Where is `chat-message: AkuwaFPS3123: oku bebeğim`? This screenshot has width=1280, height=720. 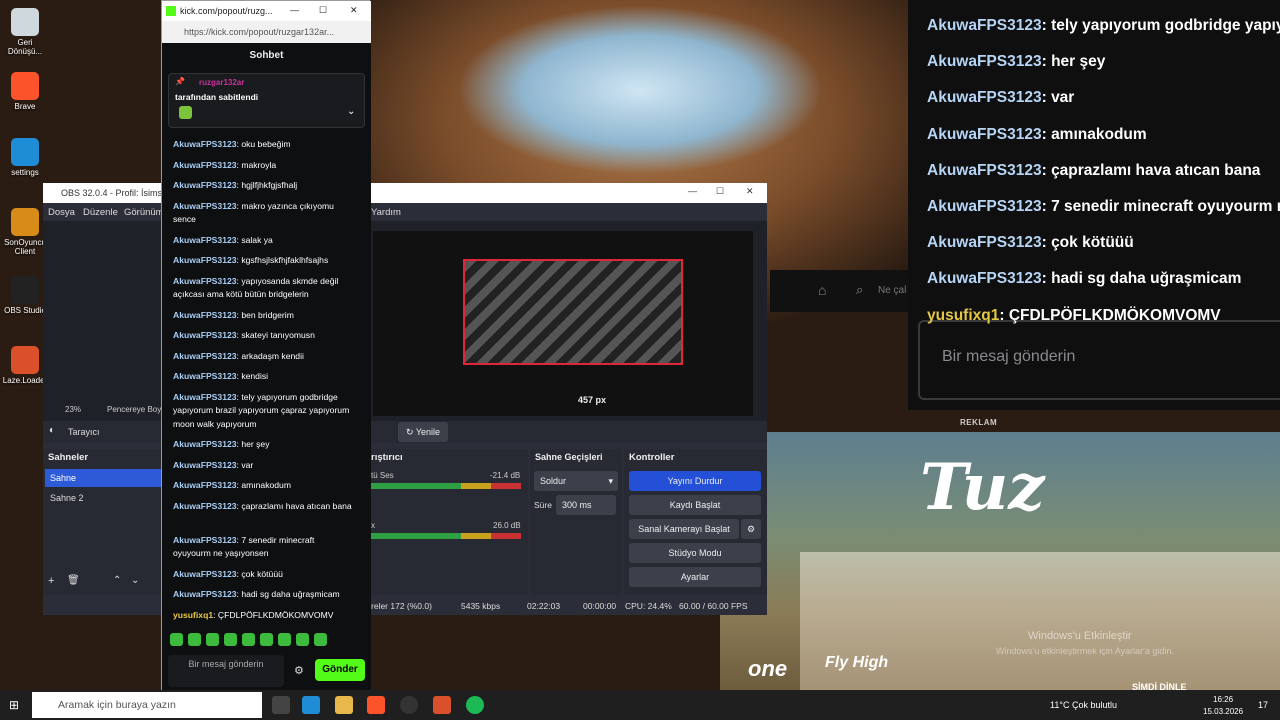
chat-message: AkuwaFPS3123: oku bebeğim is located at coordinates (263, 145).